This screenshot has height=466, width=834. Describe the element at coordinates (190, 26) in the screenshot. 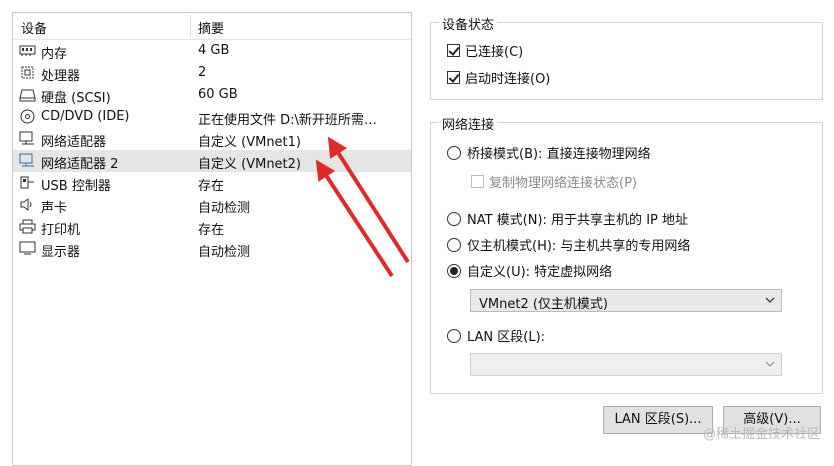

I see `column-separator` at that location.